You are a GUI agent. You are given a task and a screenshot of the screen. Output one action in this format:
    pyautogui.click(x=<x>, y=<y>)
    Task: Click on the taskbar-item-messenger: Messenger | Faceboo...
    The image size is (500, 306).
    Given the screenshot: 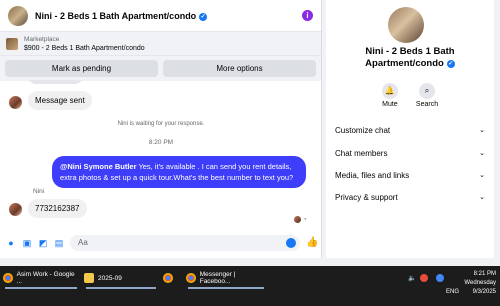 What is the action you would take?
    pyautogui.click(x=226, y=279)
    